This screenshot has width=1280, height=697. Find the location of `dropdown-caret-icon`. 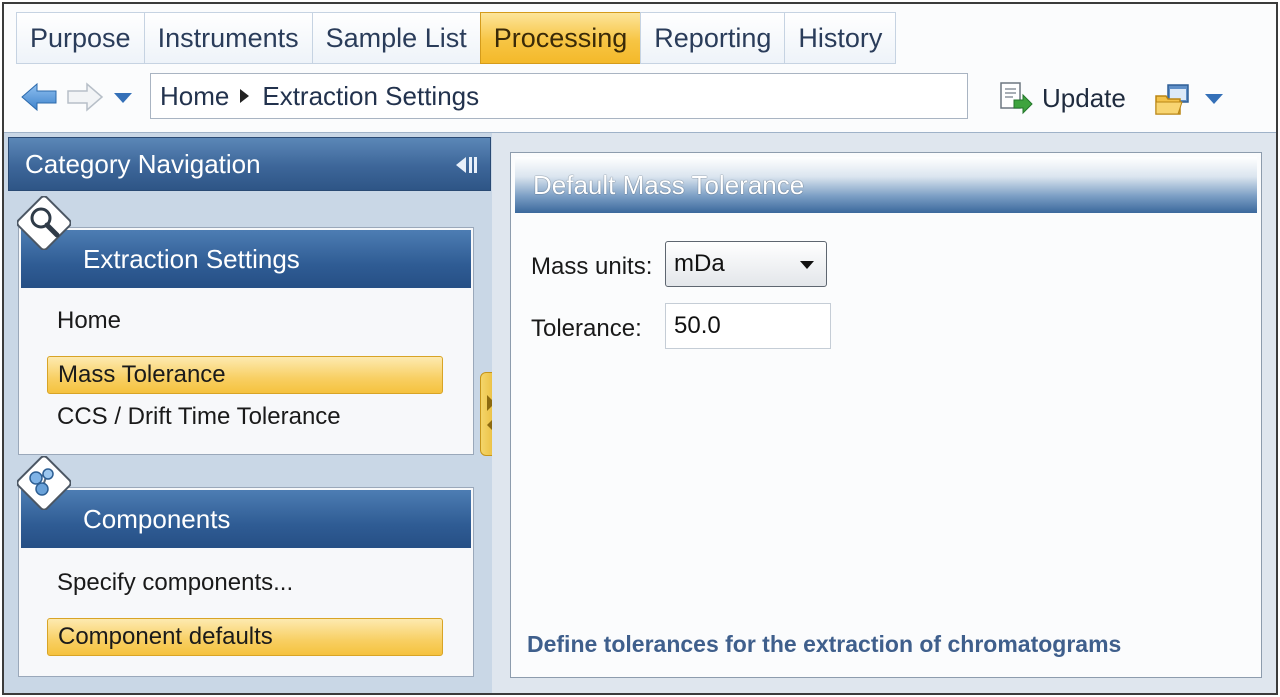

dropdown-caret-icon is located at coordinates (807, 265).